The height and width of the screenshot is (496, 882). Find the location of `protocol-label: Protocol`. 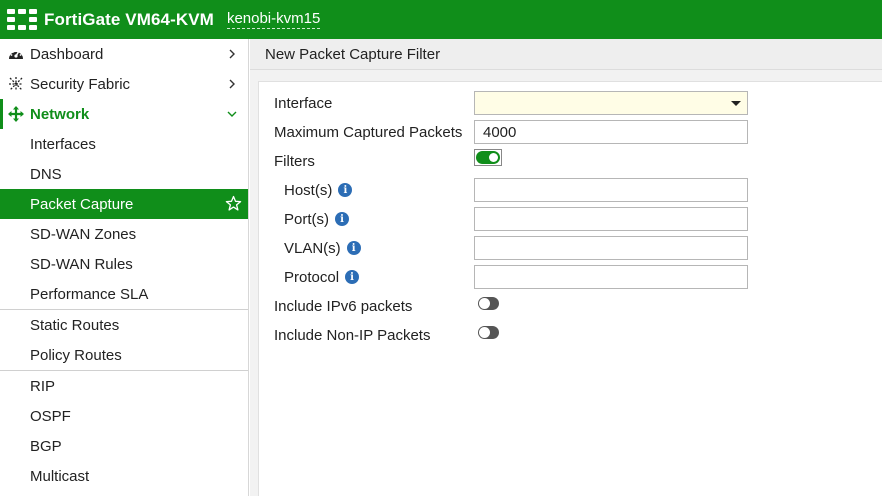

protocol-label: Protocol is located at coordinates (312, 277).